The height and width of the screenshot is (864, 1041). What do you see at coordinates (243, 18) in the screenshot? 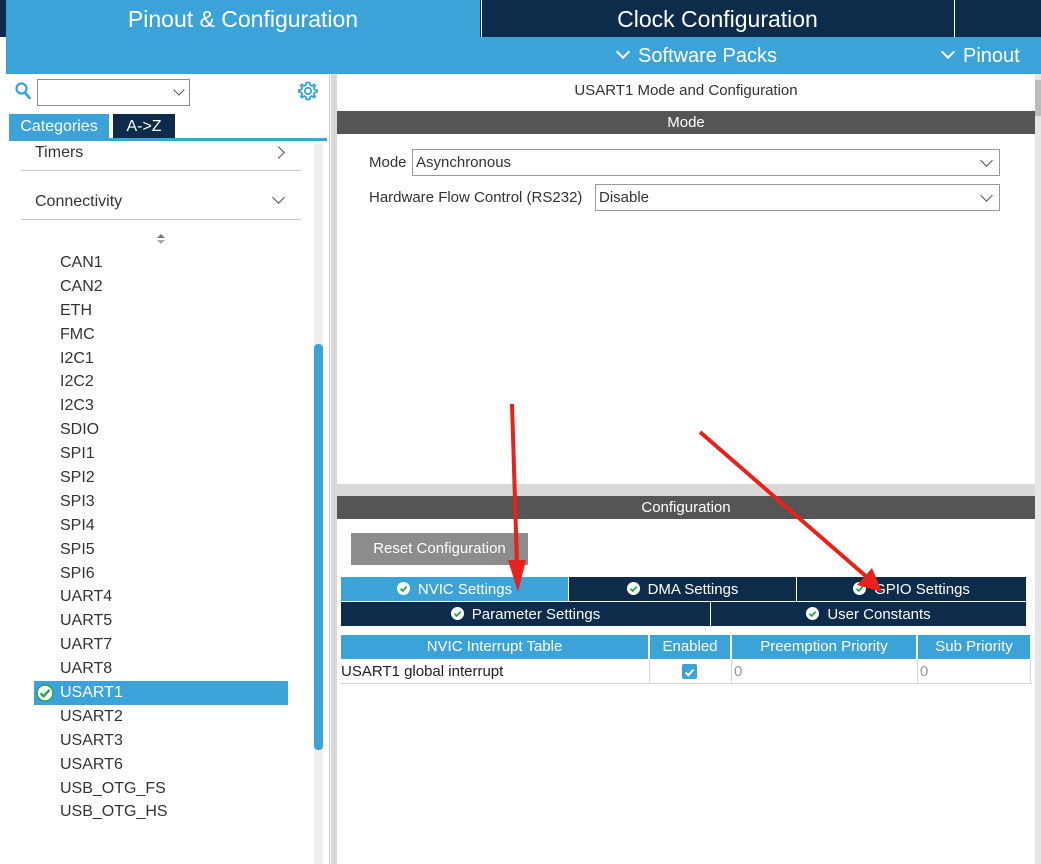
I see `tab-pinout-configuration: Pinout & Configuration` at bounding box center [243, 18].